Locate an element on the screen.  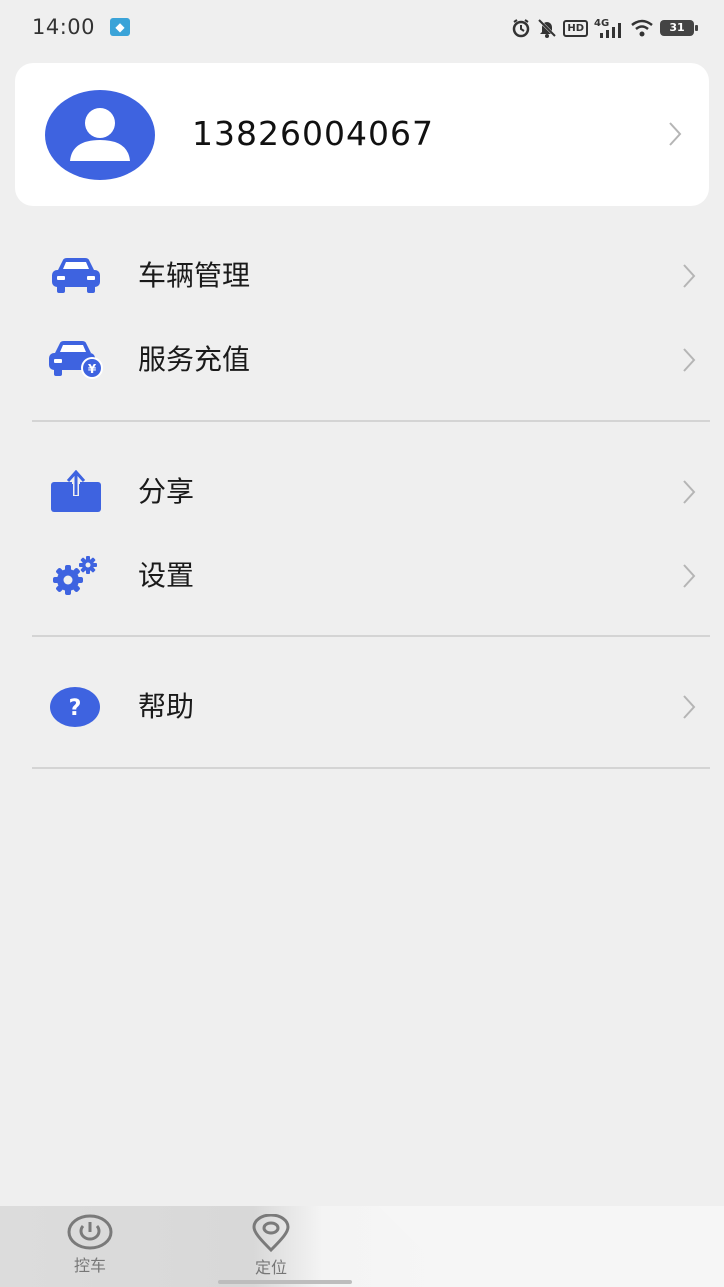
tab-location: 定位 is located at coordinates (271, 1249).